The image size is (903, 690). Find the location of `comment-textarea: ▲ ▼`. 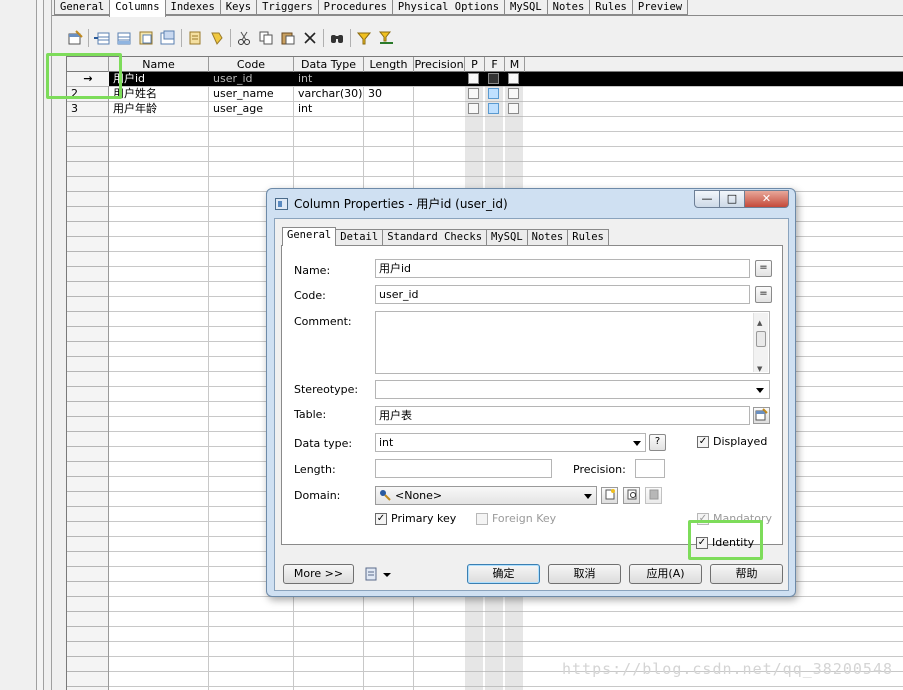

comment-textarea: ▲ ▼ is located at coordinates (572, 342).